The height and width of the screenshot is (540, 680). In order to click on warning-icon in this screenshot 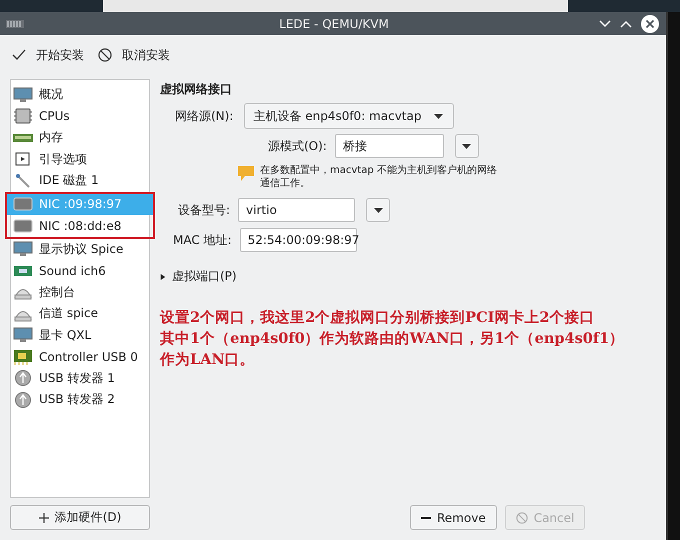, I will do `click(246, 173)`.